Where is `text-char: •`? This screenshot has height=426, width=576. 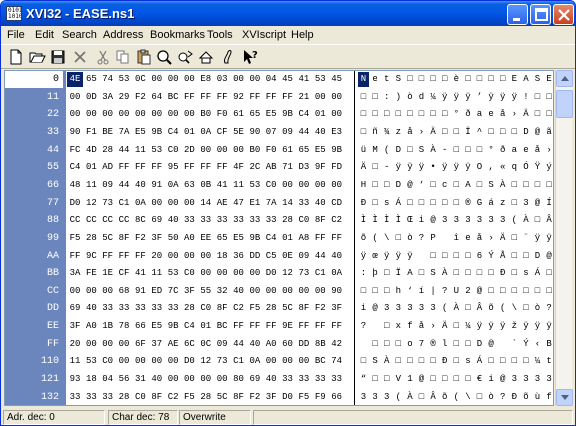
text-char: • is located at coordinates (433, 167).